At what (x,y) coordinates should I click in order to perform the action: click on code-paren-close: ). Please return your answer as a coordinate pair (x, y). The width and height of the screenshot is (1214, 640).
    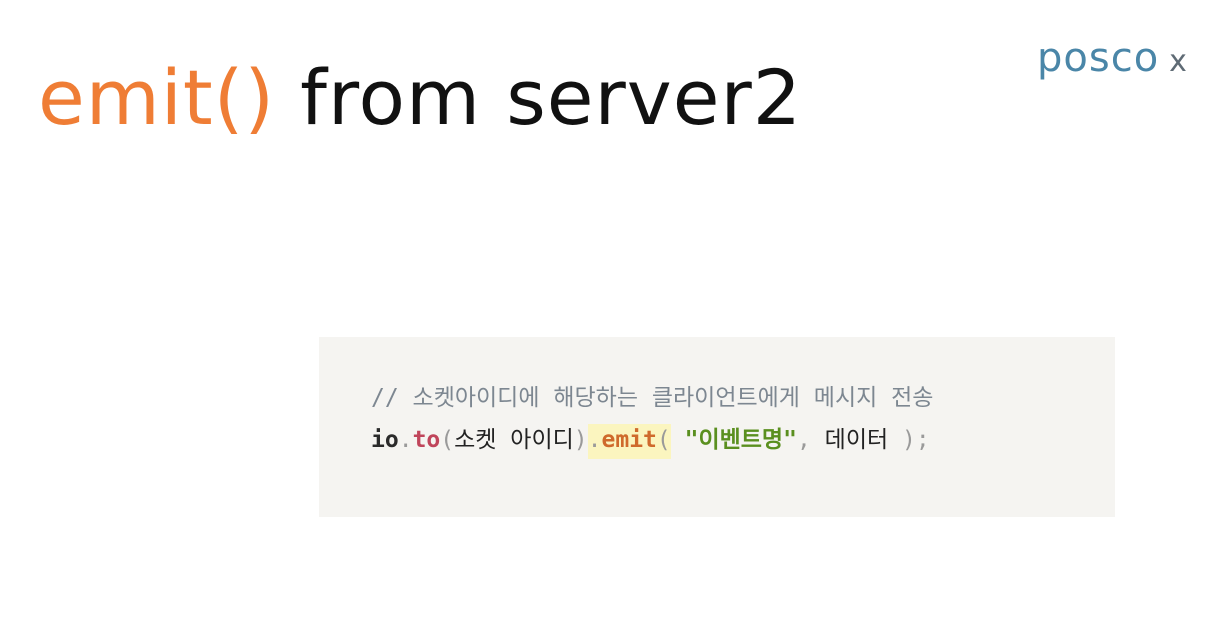
    Looking at the image, I should click on (580, 440).